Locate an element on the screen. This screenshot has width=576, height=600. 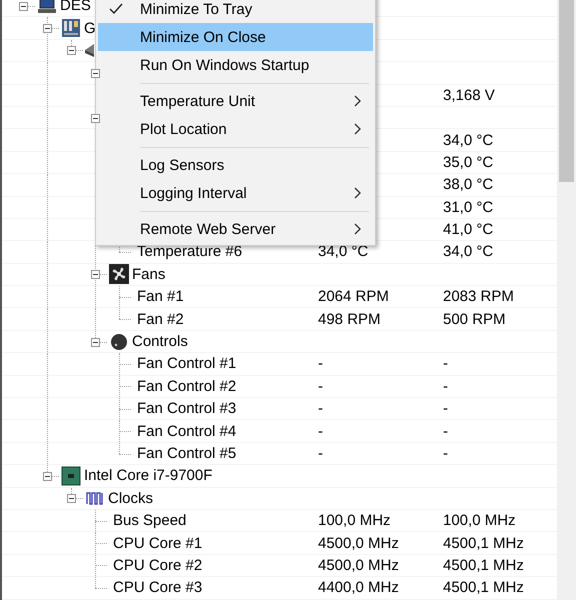
sensor-max-value: 100,0 MHz is located at coordinates (479, 521).